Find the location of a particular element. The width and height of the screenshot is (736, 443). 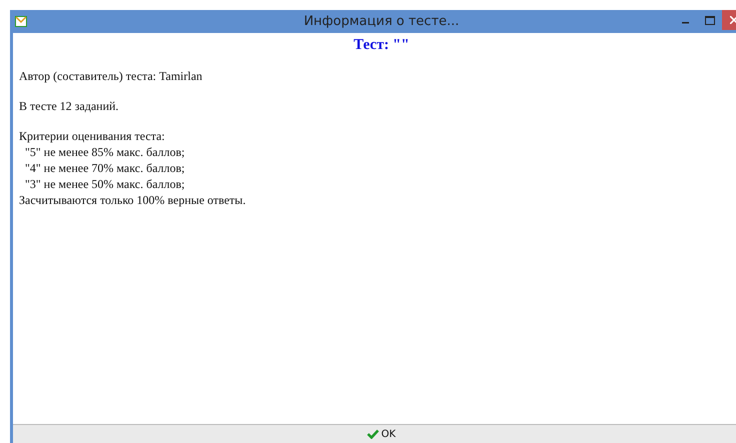

envelope-icon is located at coordinates (21, 21).